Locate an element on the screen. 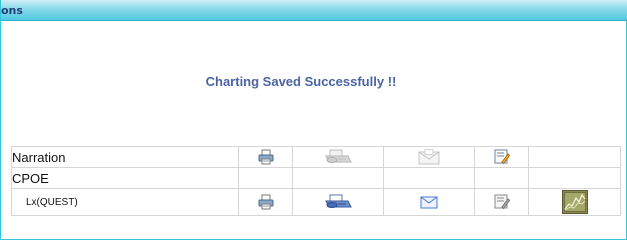  table-row: Lx(QUEST) is located at coordinates (316, 202).